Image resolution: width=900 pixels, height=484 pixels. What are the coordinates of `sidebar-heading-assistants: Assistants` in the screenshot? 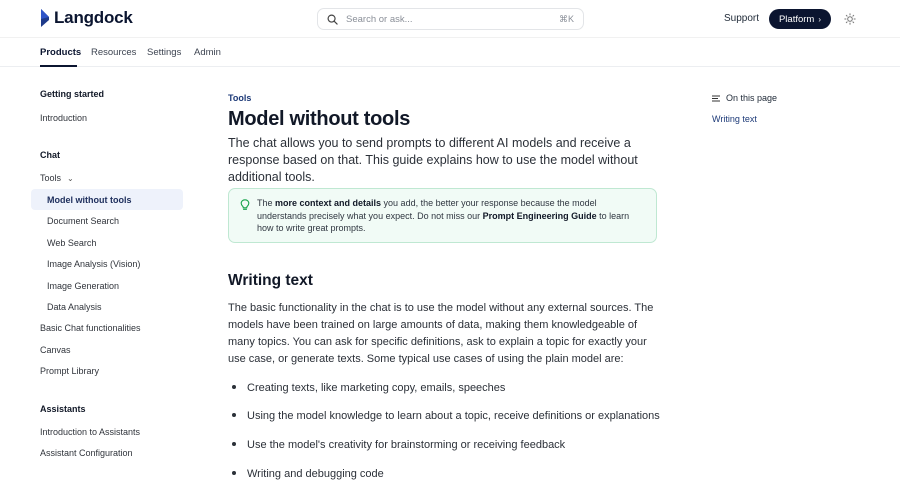 It's located at (63, 409).